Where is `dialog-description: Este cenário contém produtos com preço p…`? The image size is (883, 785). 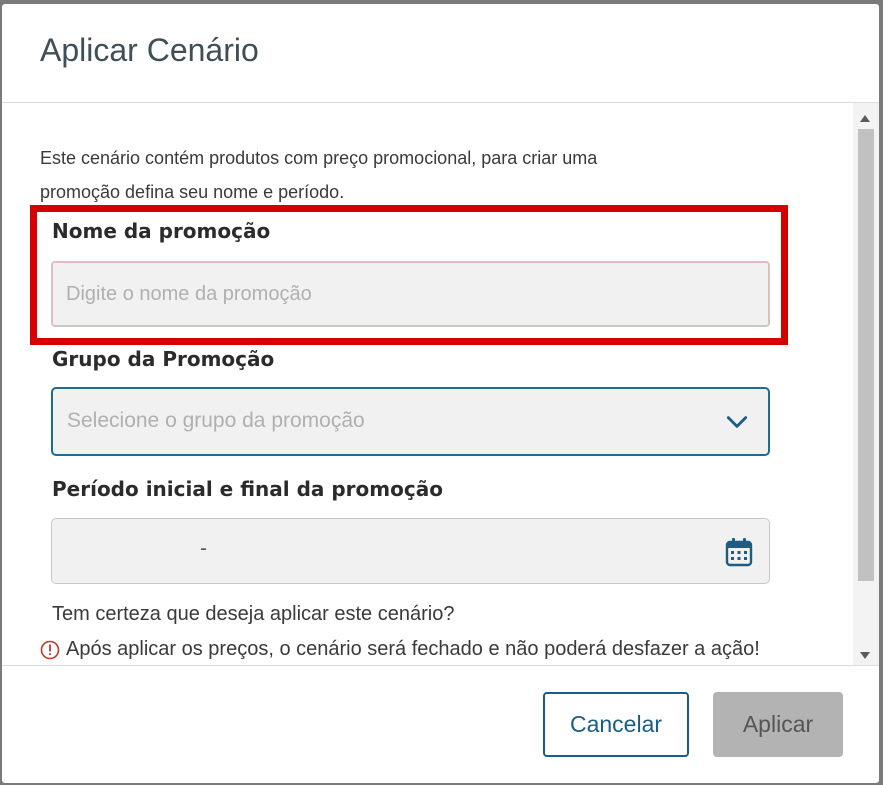 dialog-description: Este cenário contém produtos com preço p… is located at coordinates (319, 175).